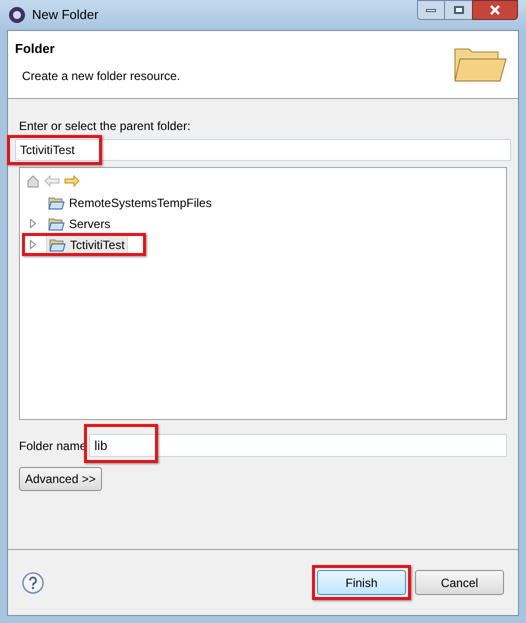 This screenshot has width=526, height=623. What do you see at coordinates (33, 583) in the screenshot?
I see `help-icon` at bounding box center [33, 583].